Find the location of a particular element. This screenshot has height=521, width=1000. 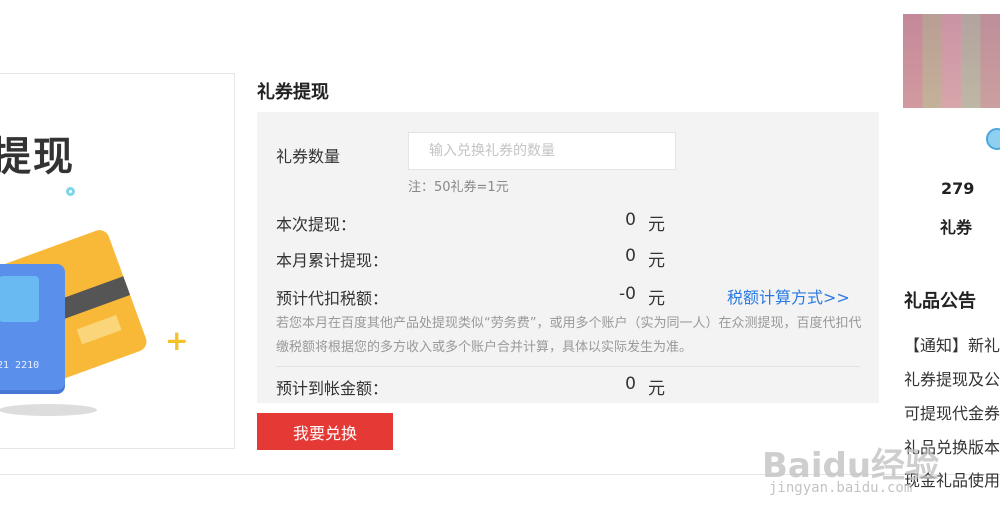

quantity-input is located at coordinates (542, 151).